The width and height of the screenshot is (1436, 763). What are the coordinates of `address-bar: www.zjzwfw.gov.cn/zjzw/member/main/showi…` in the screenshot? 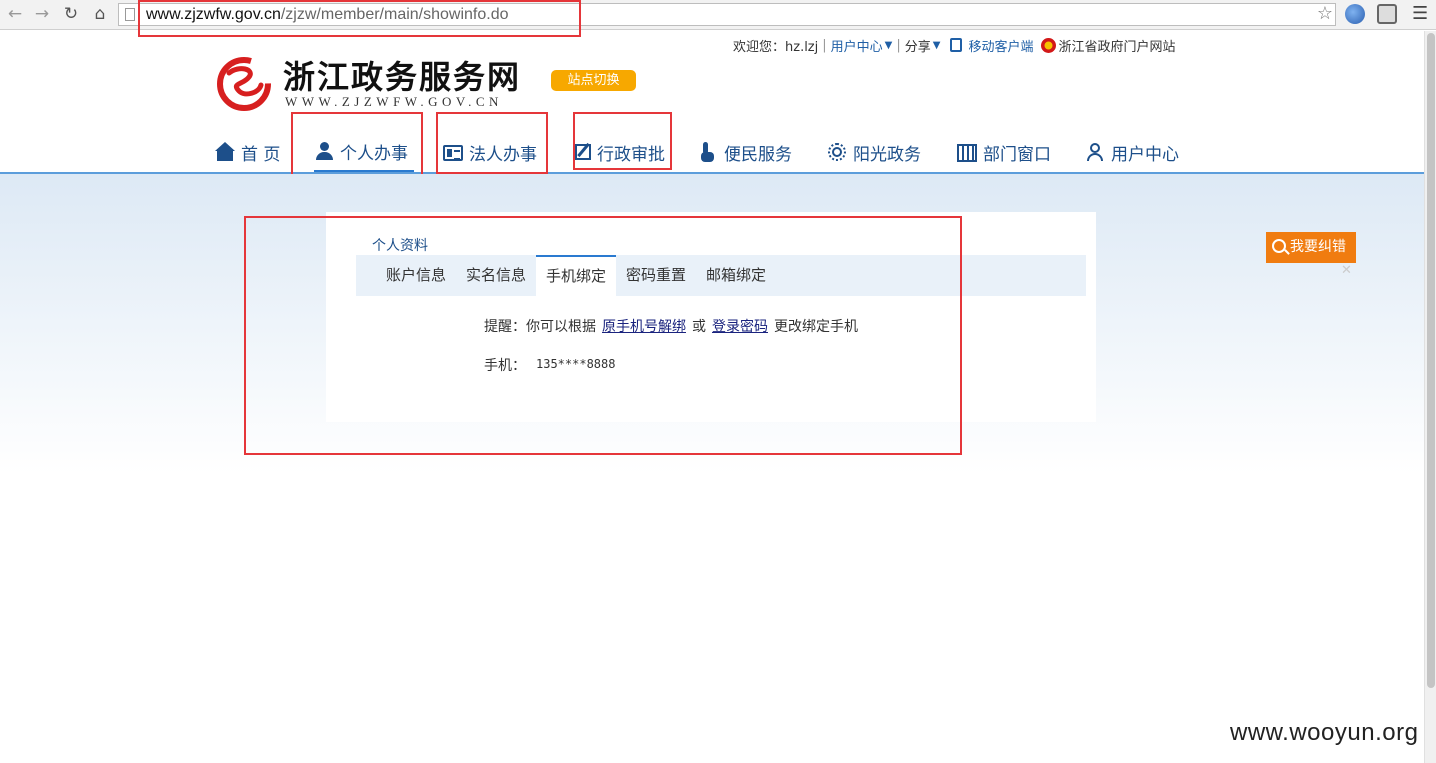 It's located at (727, 14).